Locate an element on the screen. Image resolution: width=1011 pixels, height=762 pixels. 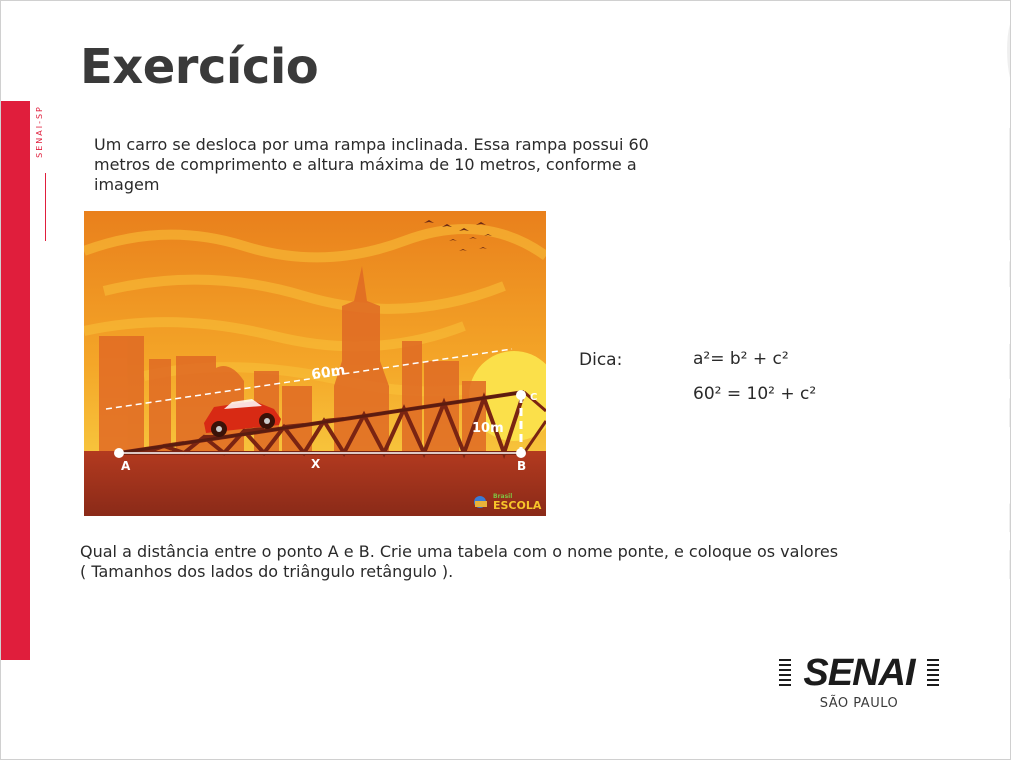
height-label: 10m is located at coordinates (488, 428).